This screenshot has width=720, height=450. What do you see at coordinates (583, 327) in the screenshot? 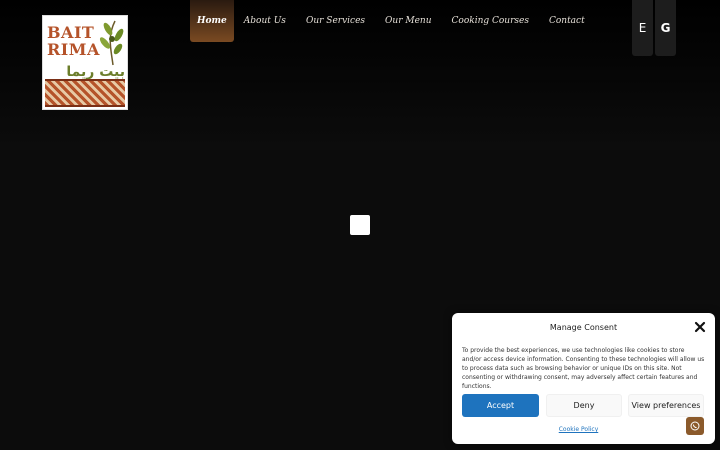
I see `consent-title: Manage Consent` at bounding box center [583, 327].